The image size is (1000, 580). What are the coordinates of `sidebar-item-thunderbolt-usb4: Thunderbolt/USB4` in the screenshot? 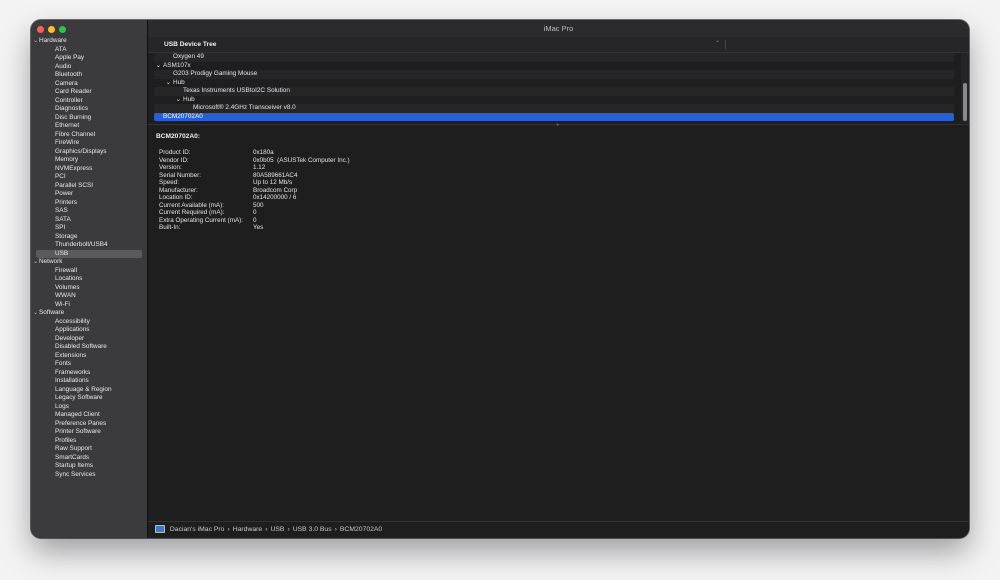 It's located at (89, 245).